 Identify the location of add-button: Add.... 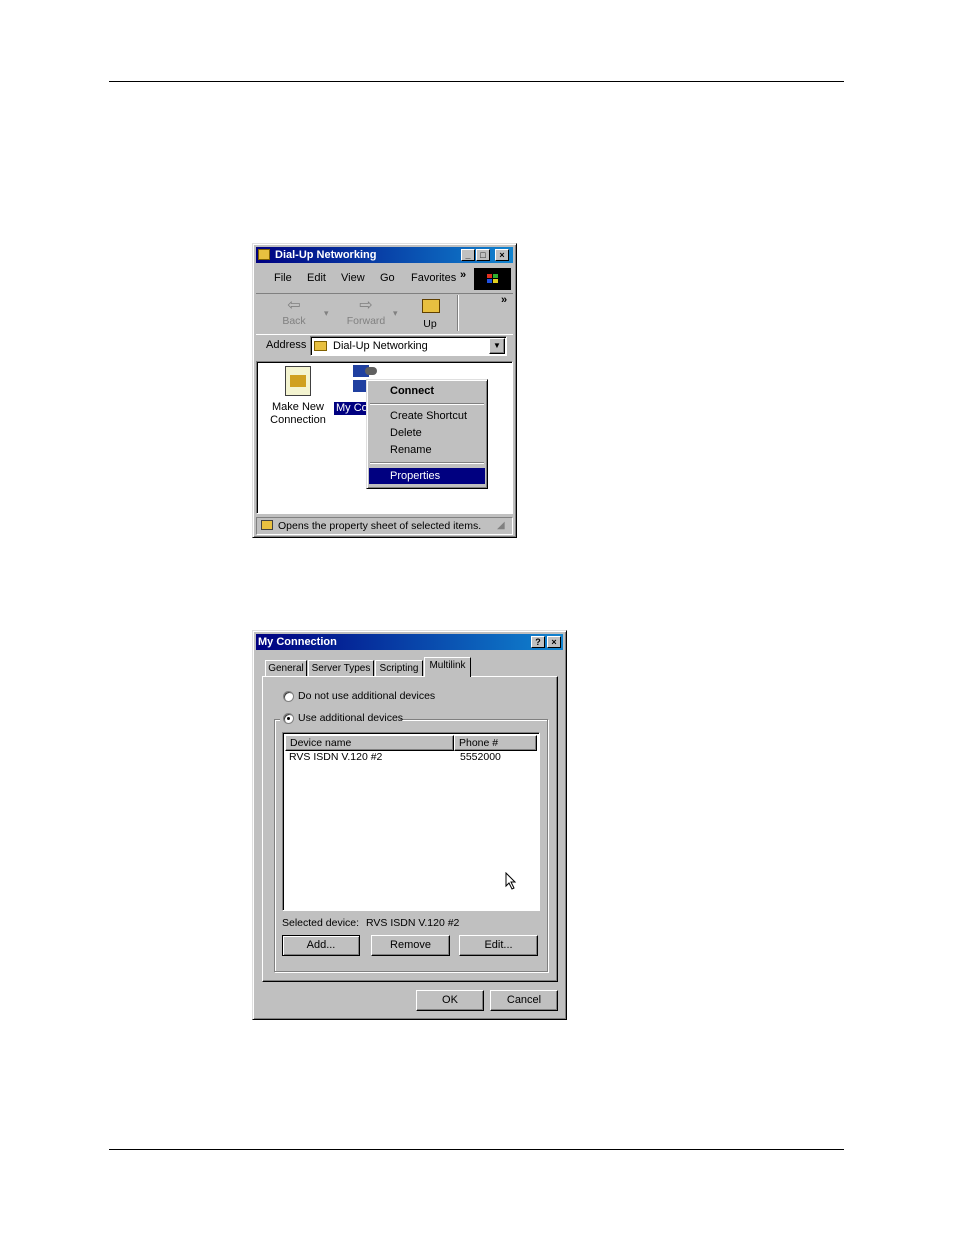
(321, 945).